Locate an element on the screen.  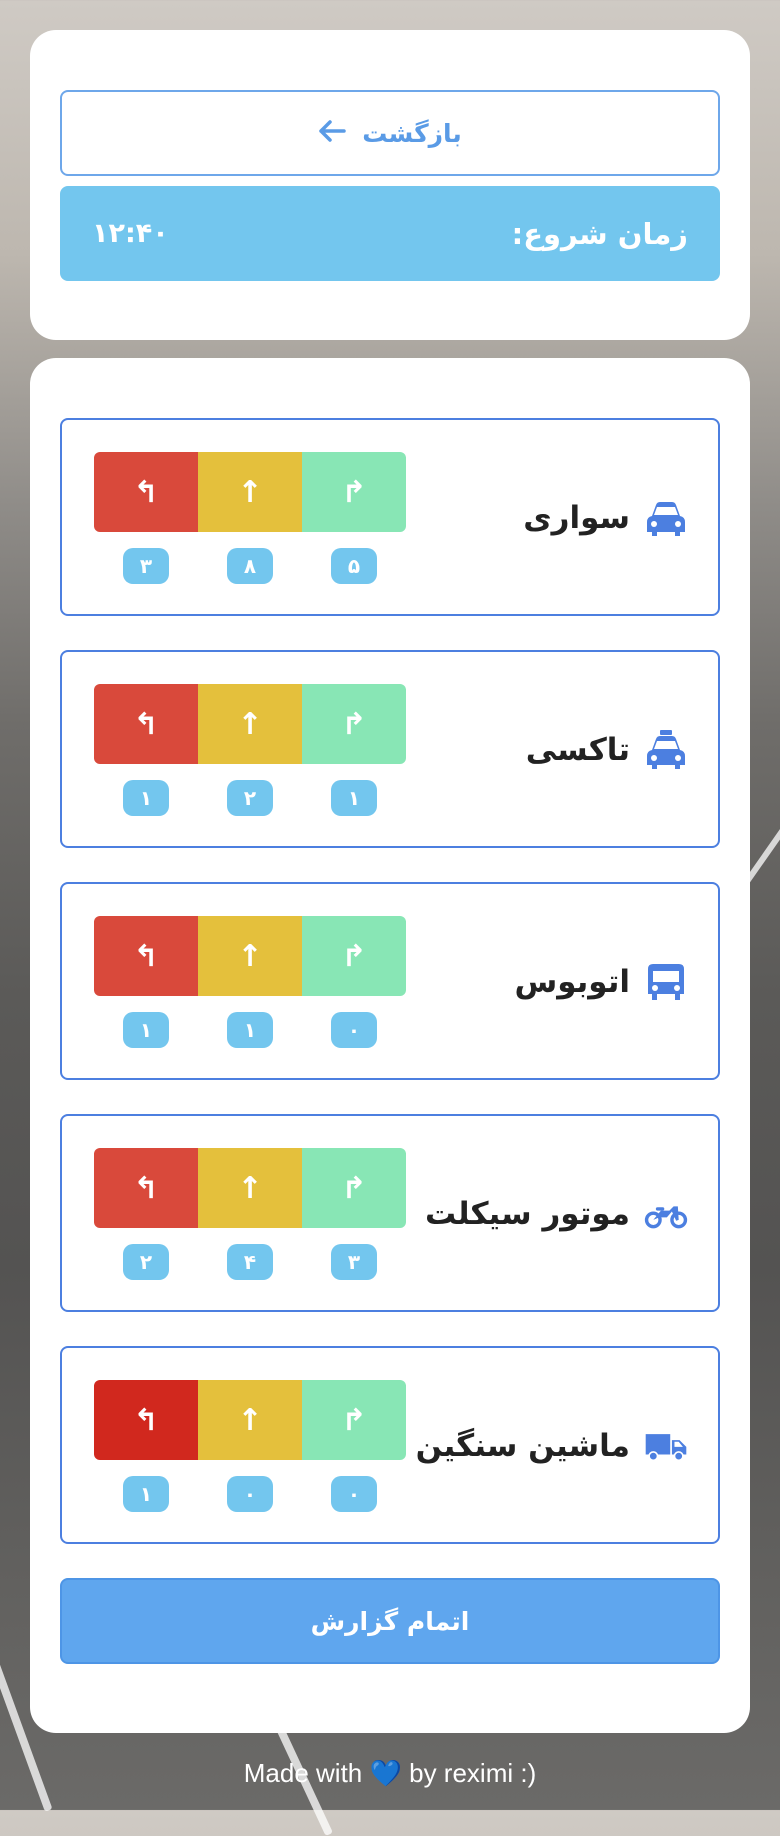
footer-suffix: by reximi :) is located at coordinates (473, 1773).